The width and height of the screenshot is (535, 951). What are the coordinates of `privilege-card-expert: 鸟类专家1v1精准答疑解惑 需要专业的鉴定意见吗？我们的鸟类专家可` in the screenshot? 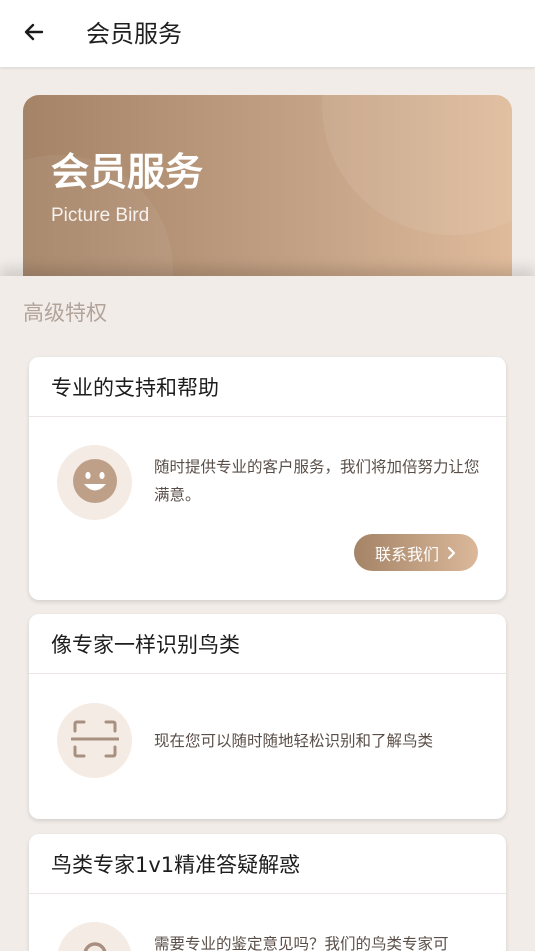 It's located at (267, 892).